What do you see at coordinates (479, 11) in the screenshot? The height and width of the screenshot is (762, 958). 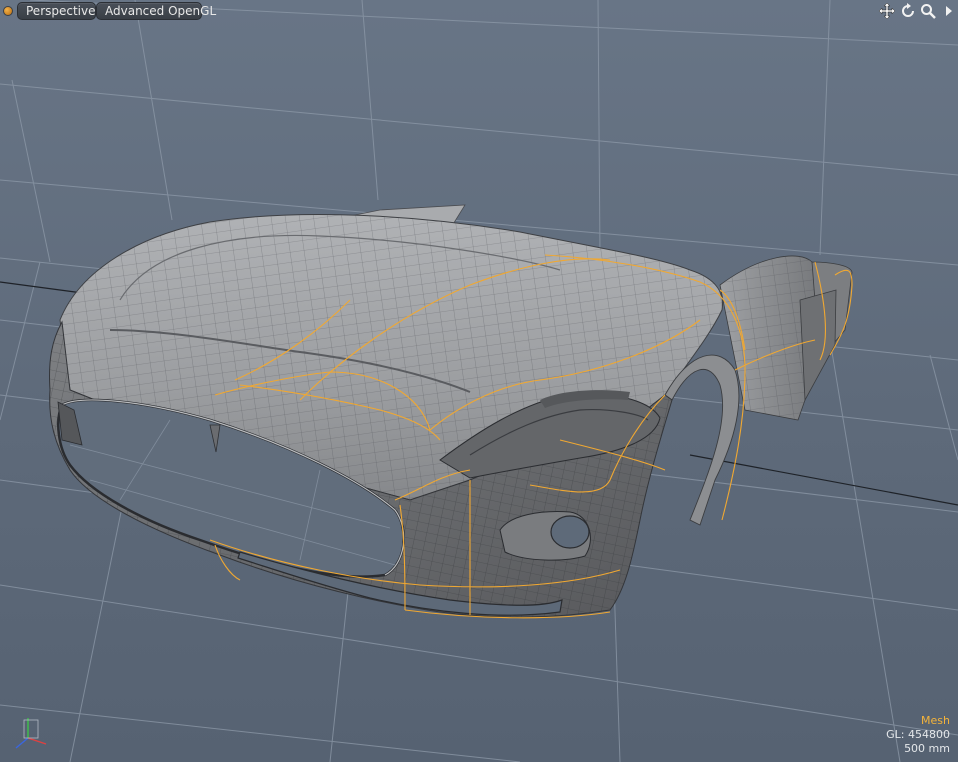 I see `viewport-toolbar: Perspective Advanced OpenGL` at bounding box center [479, 11].